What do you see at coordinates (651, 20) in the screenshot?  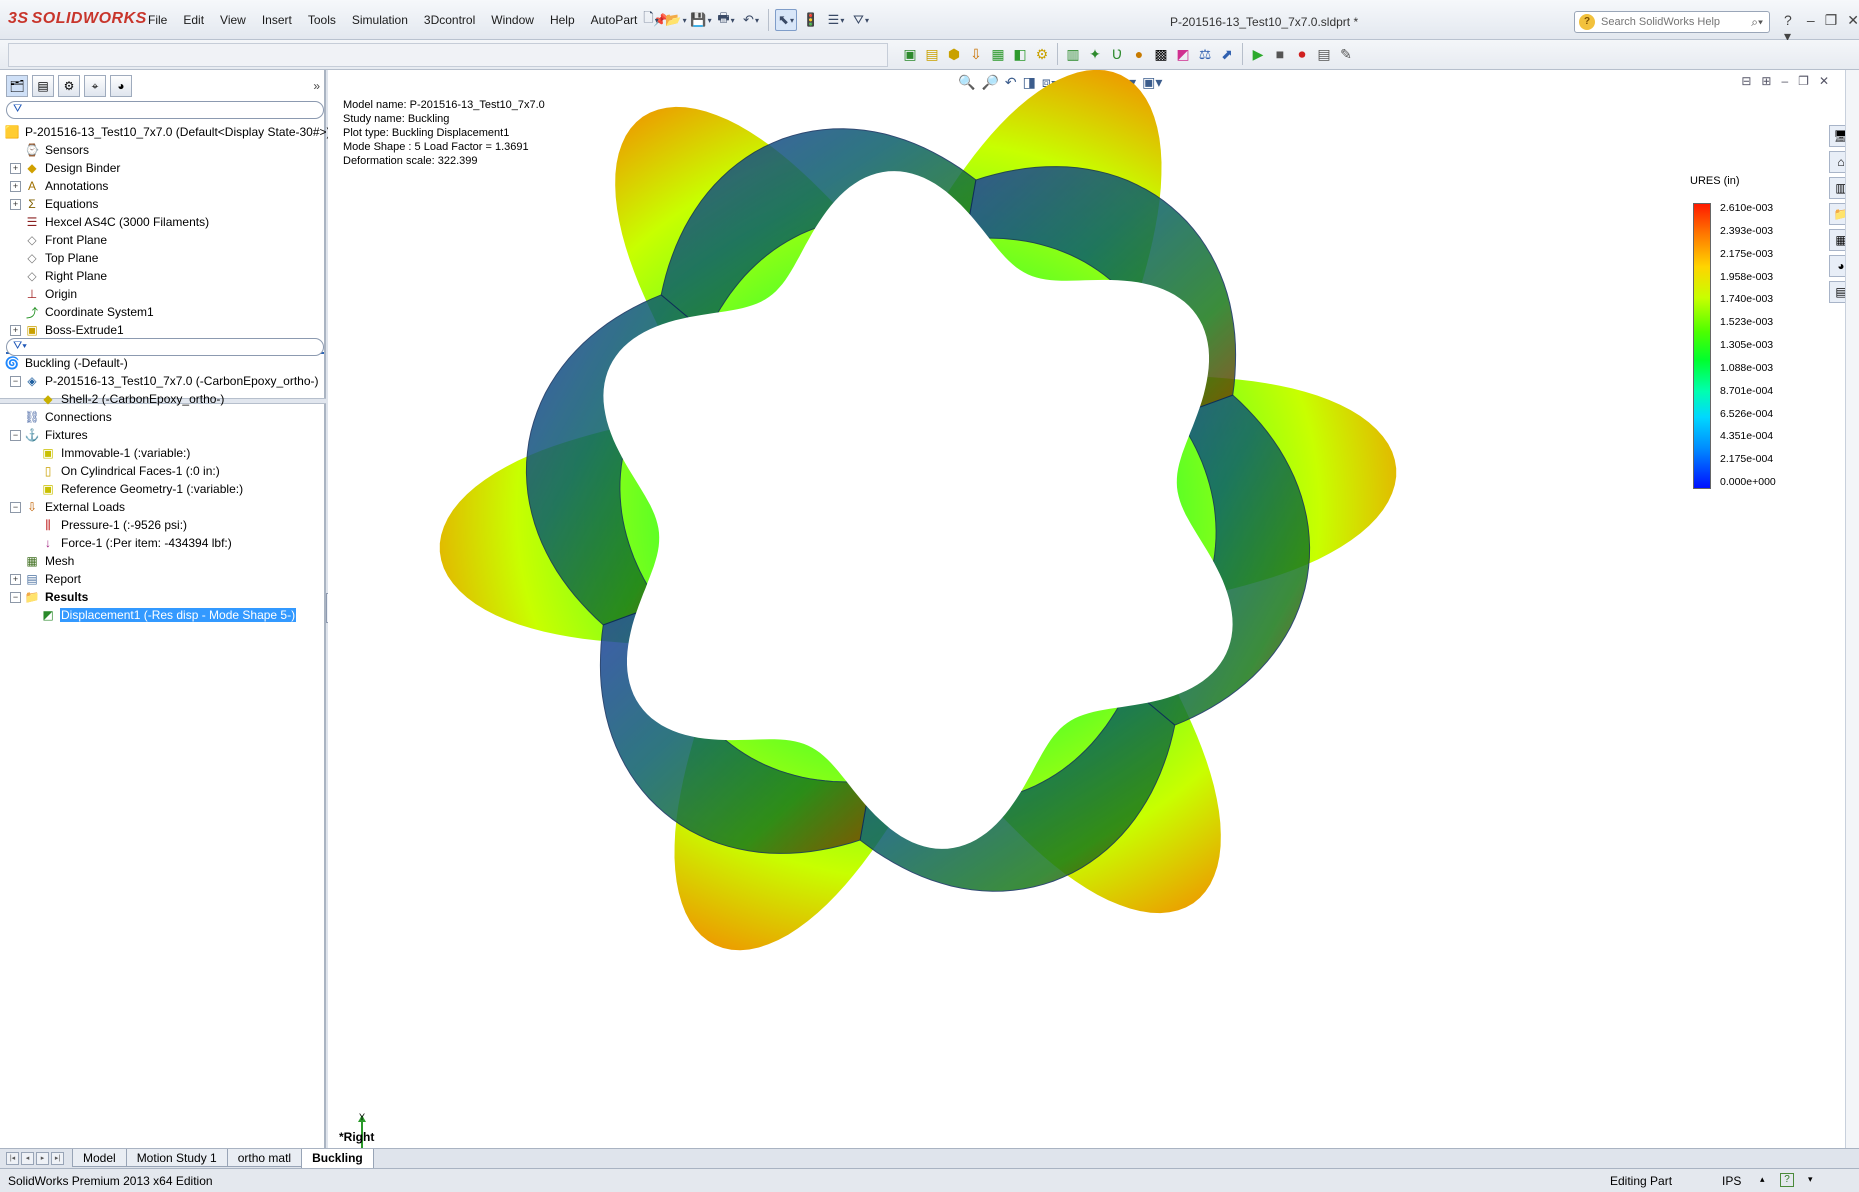 I see `new-document-icon: 🗋 ▾` at bounding box center [651, 20].